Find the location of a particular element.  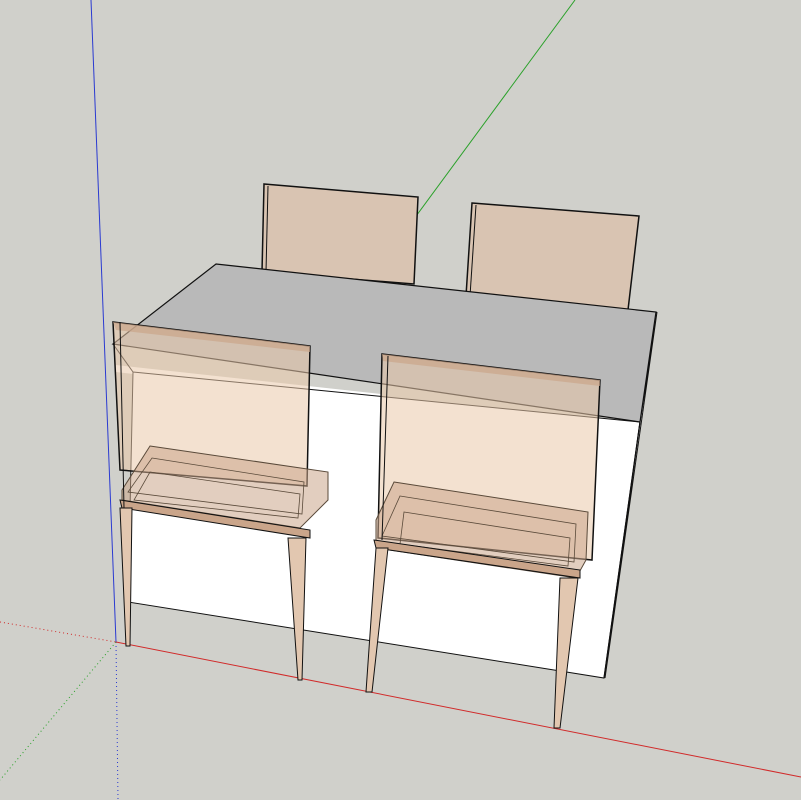

z-axis is located at coordinates (103, 321).